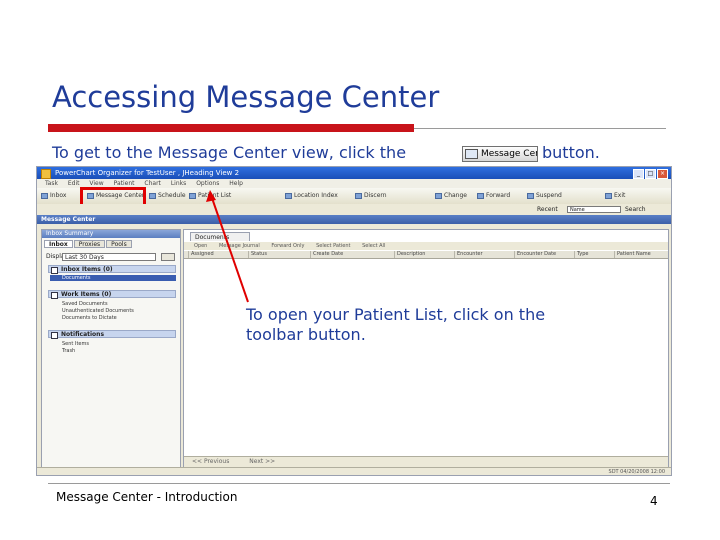 The width and height of the screenshot is (720, 540). What do you see at coordinates (89, 318) in the screenshot?
I see `list-item-documents-to-dictate: Documents to Dictate` at bounding box center [89, 318].